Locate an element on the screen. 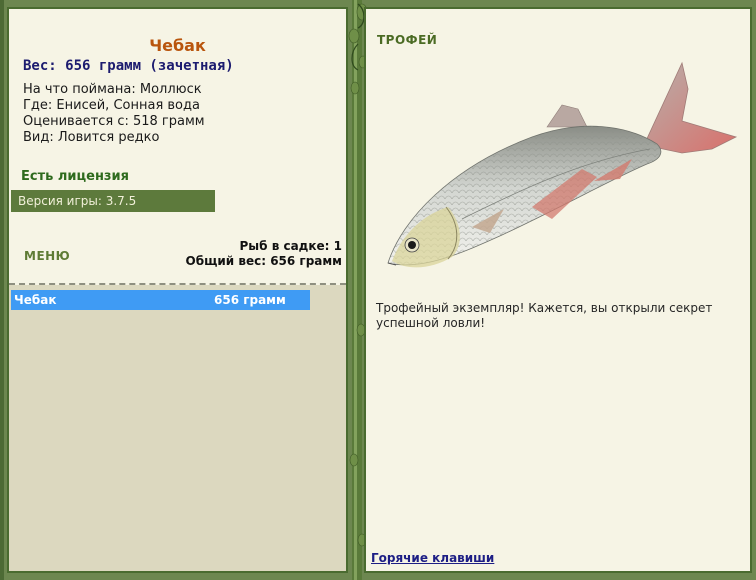  keepnet-total-weight: Общий вес: 656 грамм is located at coordinates (263, 261).